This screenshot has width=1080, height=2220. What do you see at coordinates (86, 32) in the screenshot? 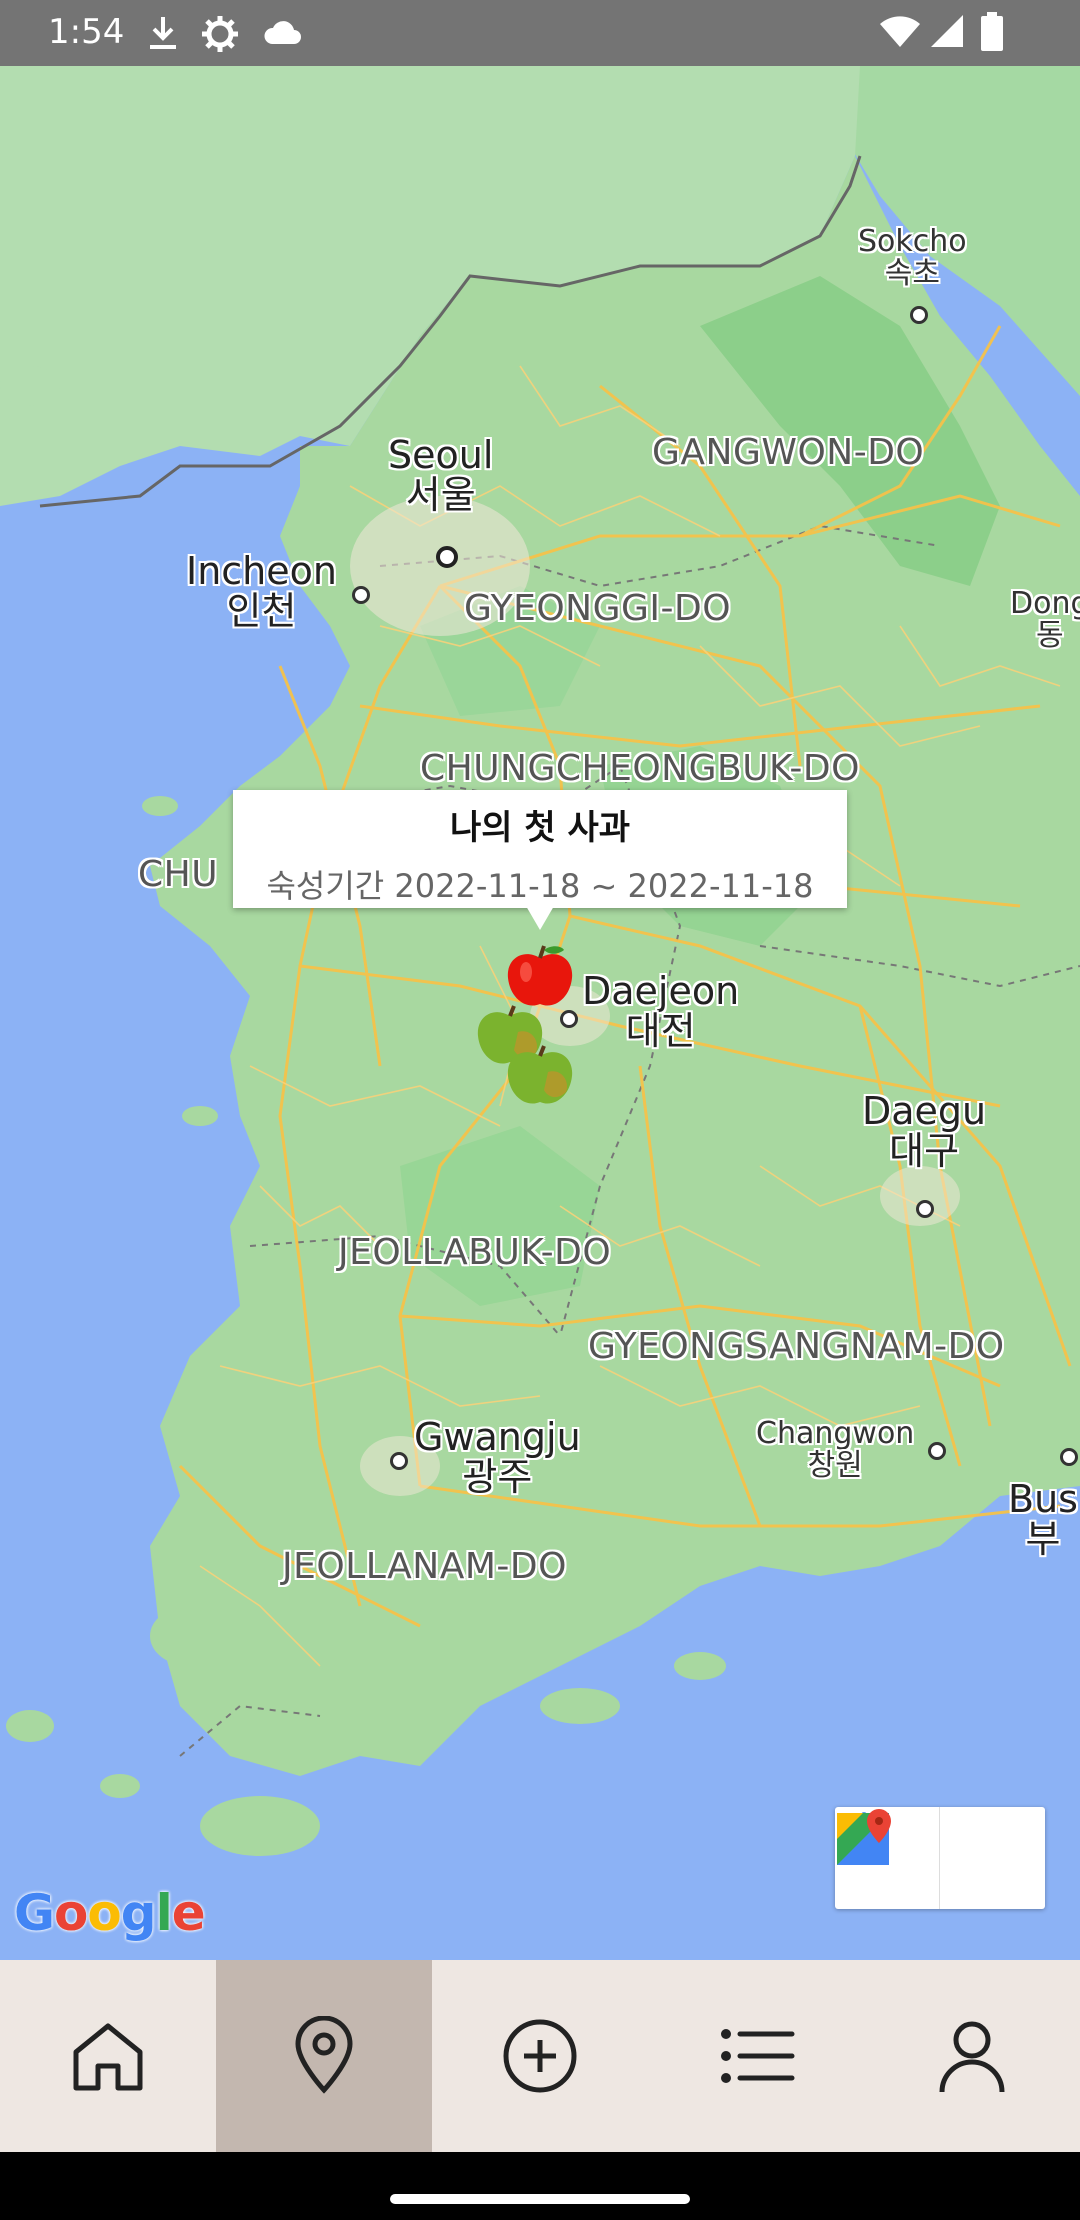
I see `status-time: 1:54` at bounding box center [86, 32].